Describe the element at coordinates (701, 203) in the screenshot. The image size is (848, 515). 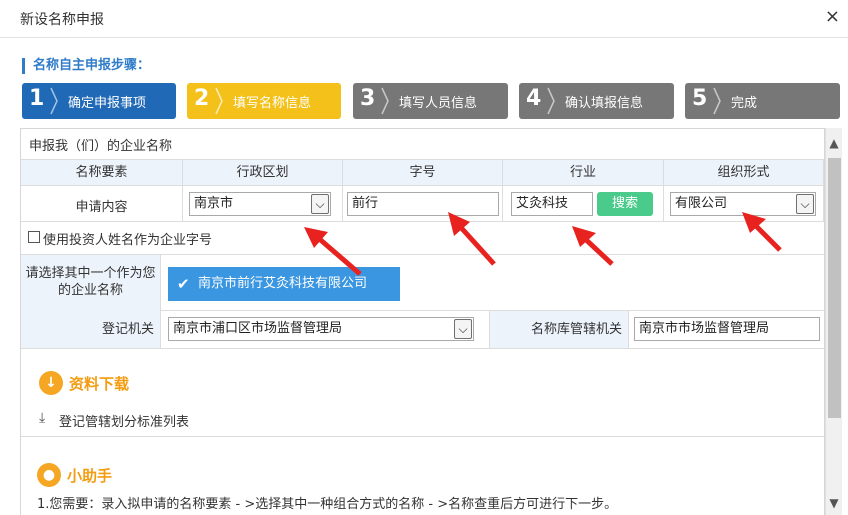
I see `org-form-value: 有限公司` at that location.